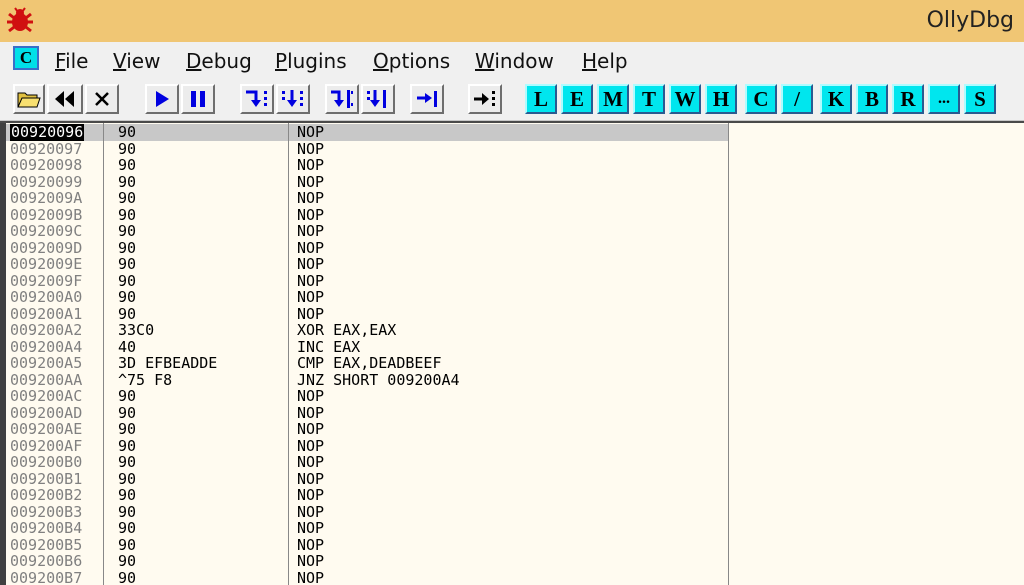 This screenshot has height=585, width=1024. What do you see at coordinates (46, 544) in the screenshot?
I see `address-cell: 009200B5` at bounding box center [46, 544].